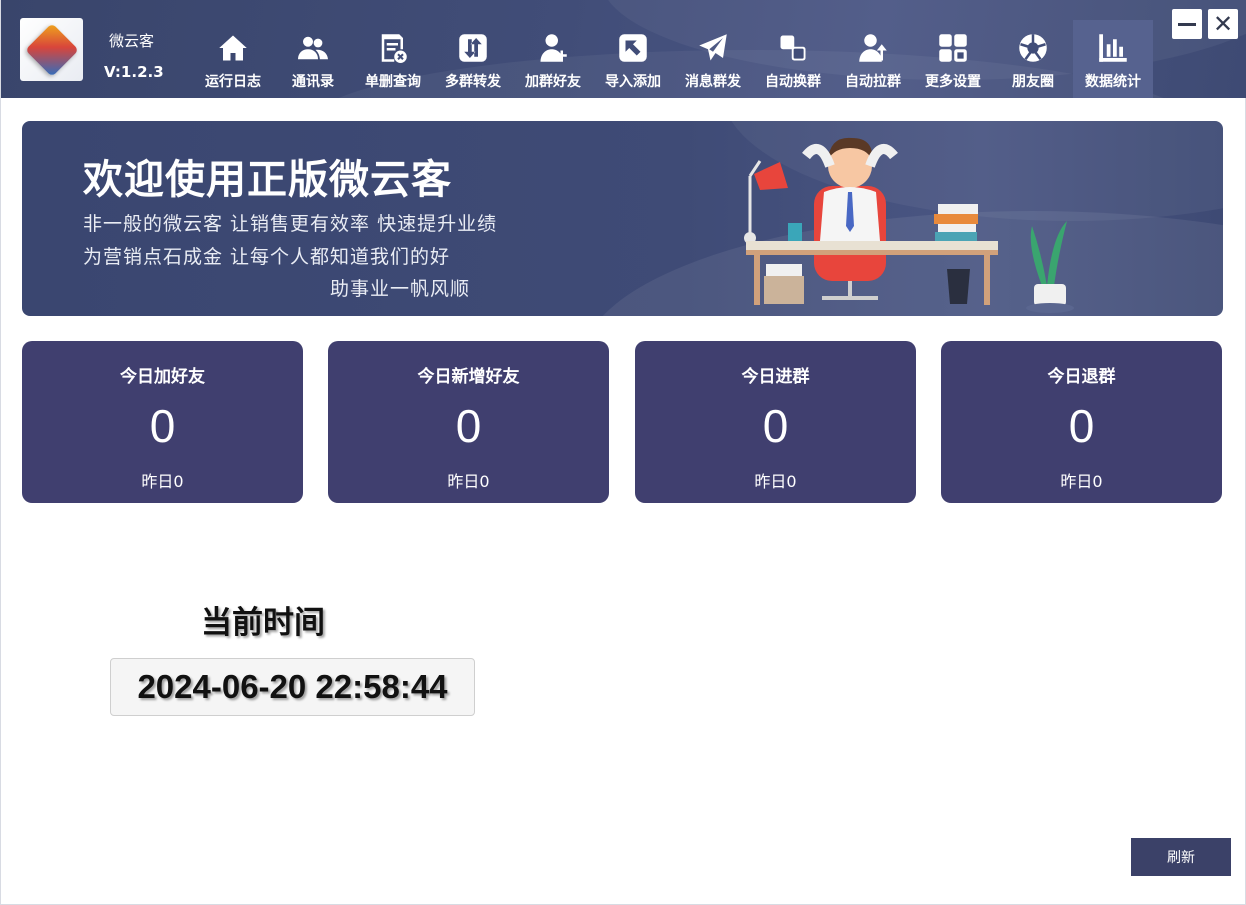  What do you see at coordinates (775, 377) in the screenshot?
I see `stat-title: 今日进群` at bounding box center [775, 377].